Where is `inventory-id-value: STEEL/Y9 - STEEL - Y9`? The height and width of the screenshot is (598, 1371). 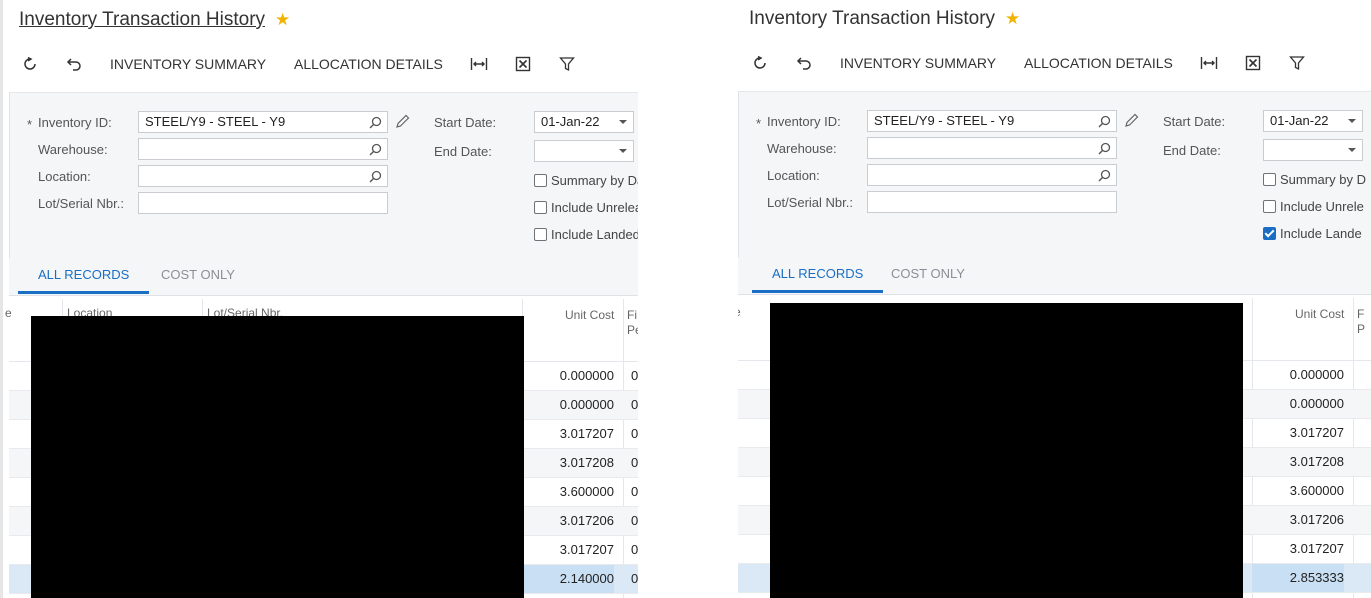 inventory-id-value: STEEL/Y9 - STEEL - Y9 is located at coordinates (215, 121).